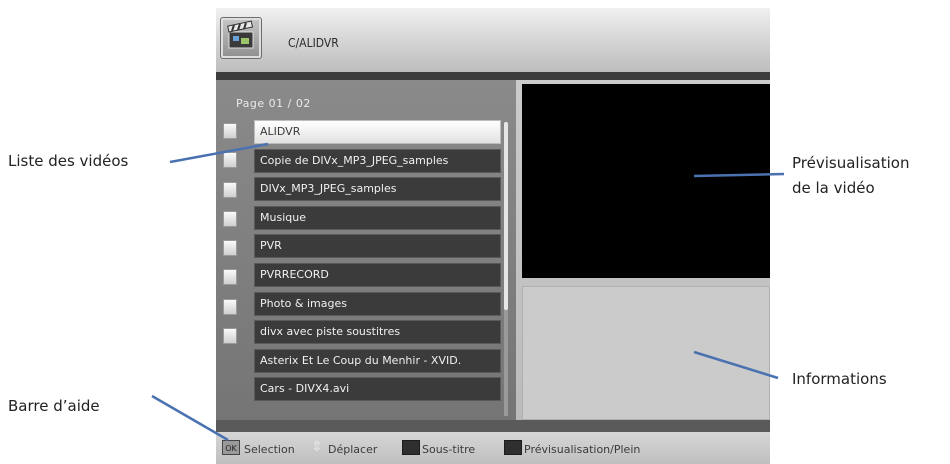 The height and width of the screenshot is (464, 950). I want to click on help-selection: Selection, so click(269, 449).